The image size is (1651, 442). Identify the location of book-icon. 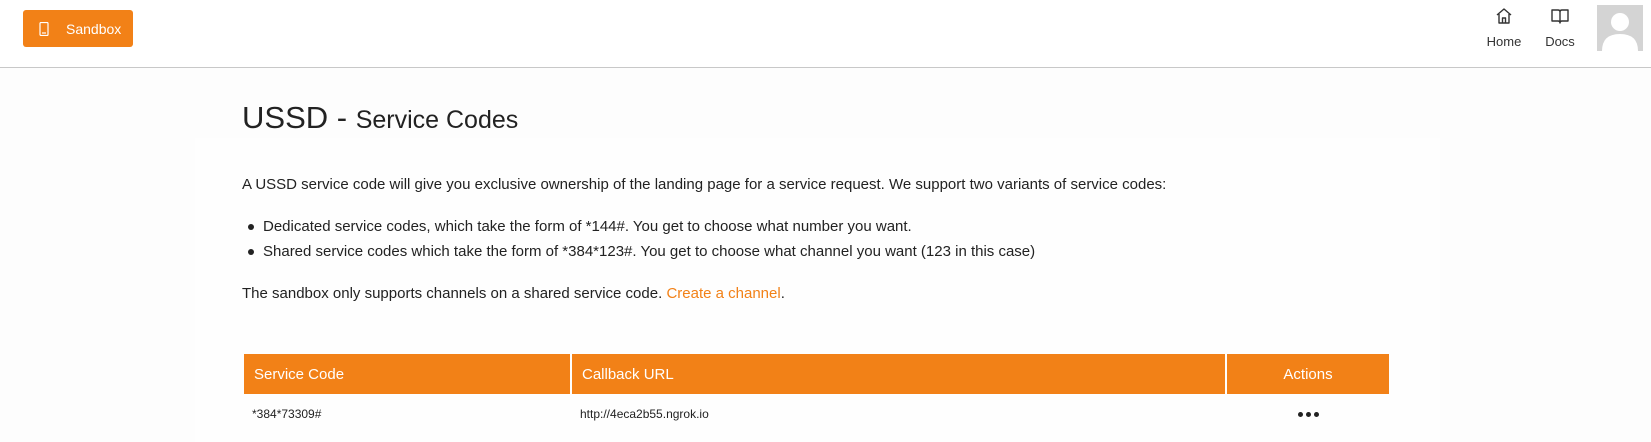
(1560, 16).